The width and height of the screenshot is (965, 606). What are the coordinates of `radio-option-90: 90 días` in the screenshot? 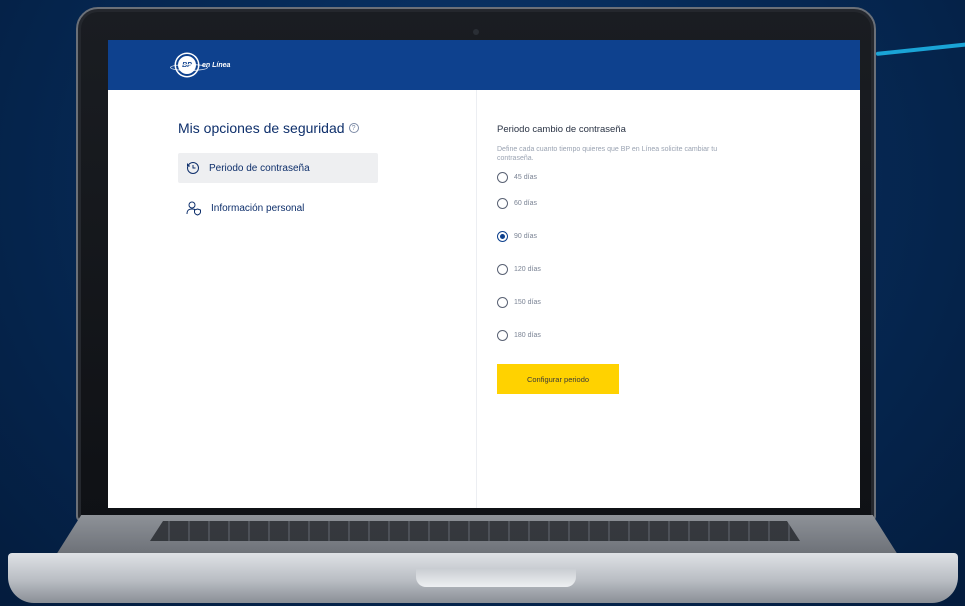 It's located at (627, 236).